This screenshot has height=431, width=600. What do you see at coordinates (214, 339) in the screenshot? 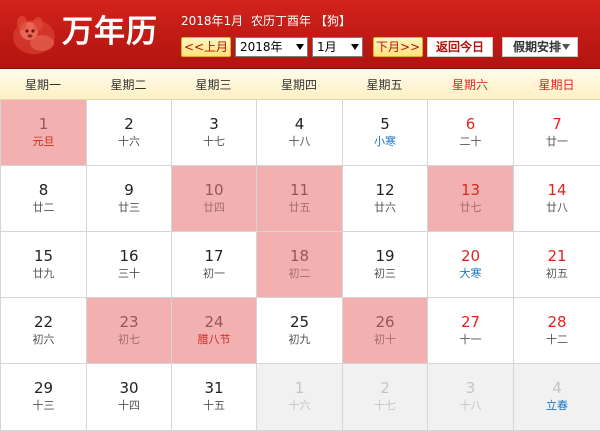
I see `festival-label: 腊八节` at bounding box center [214, 339].